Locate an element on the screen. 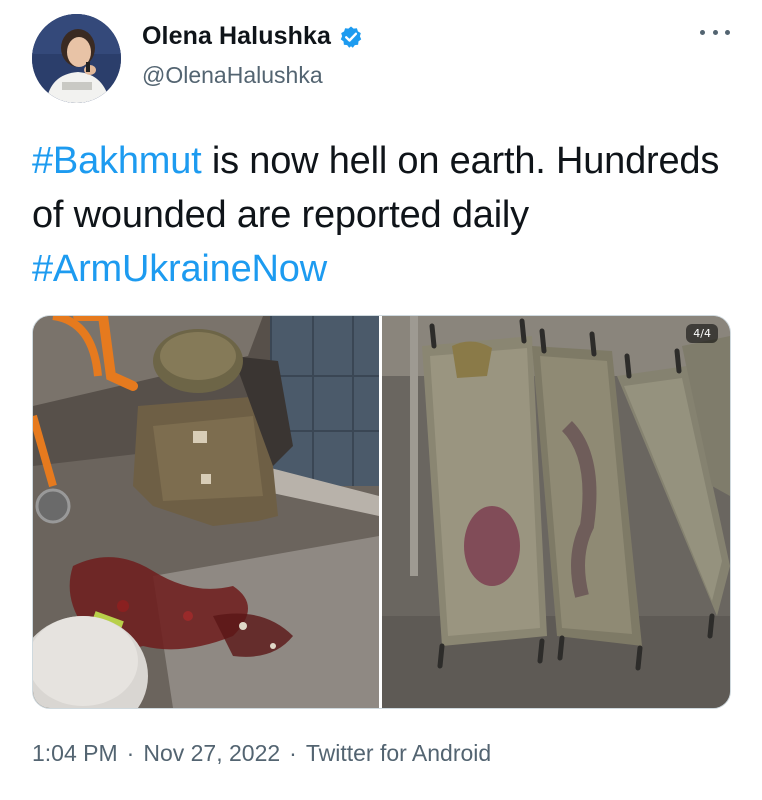 The image size is (762, 800). author-display-name: Olena Halushka is located at coordinates (236, 36).